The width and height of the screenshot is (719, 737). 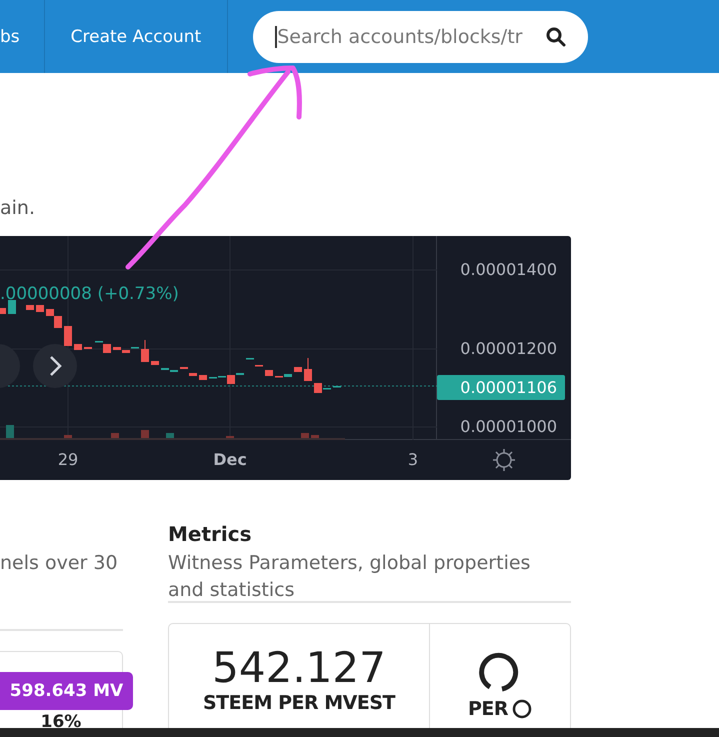 I want to click on nav-link: Create Account, so click(x=136, y=36).